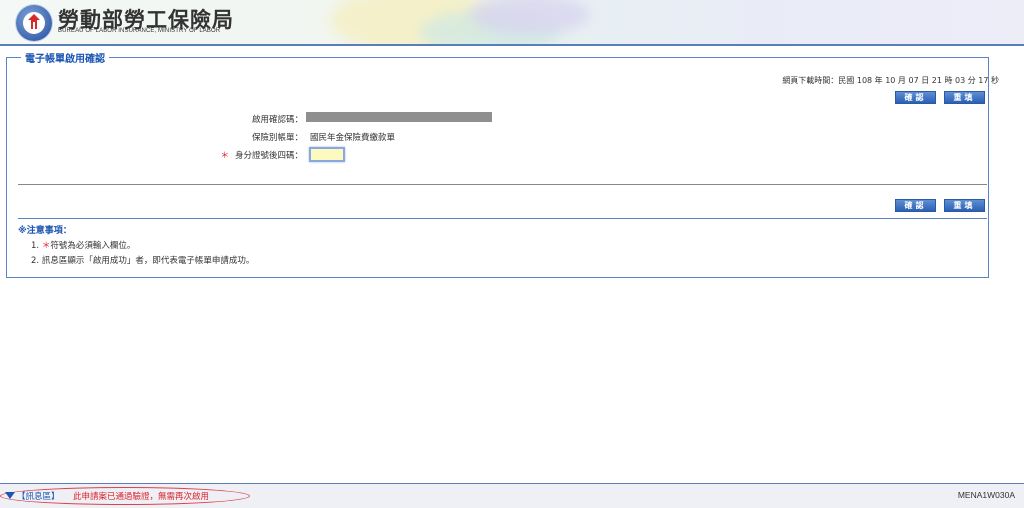 The width and height of the screenshot is (1024, 508). Describe the element at coordinates (141, 497) in the screenshot. I see `status-message: 此申請案已通過驗證，無需再次啟用` at that location.